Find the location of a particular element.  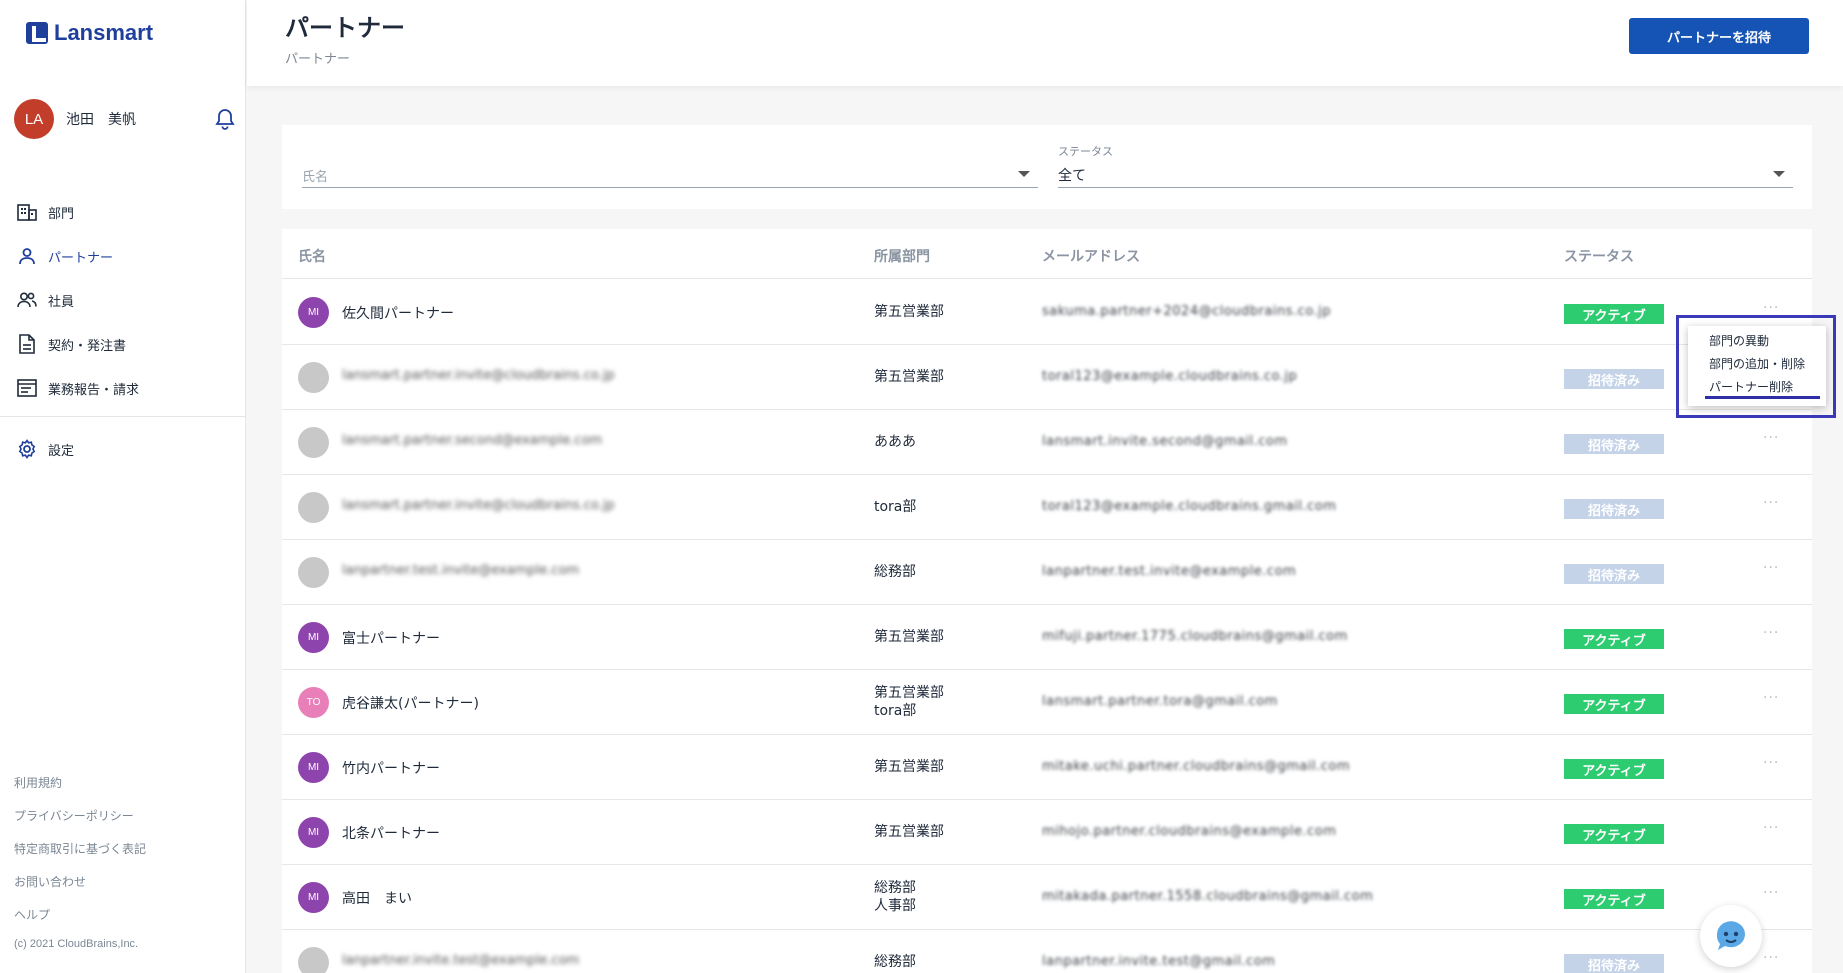

logo-text: Lansmart is located at coordinates (104, 32).